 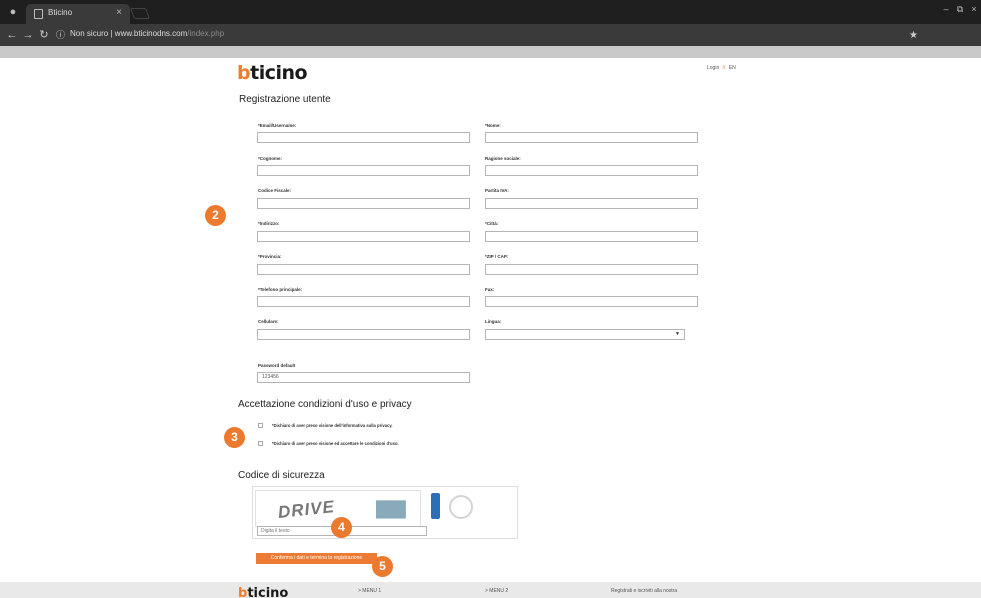 What do you see at coordinates (363, 203) in the screenshot?
I see `codice-fiscale-field` at bounding box center [363, 203].